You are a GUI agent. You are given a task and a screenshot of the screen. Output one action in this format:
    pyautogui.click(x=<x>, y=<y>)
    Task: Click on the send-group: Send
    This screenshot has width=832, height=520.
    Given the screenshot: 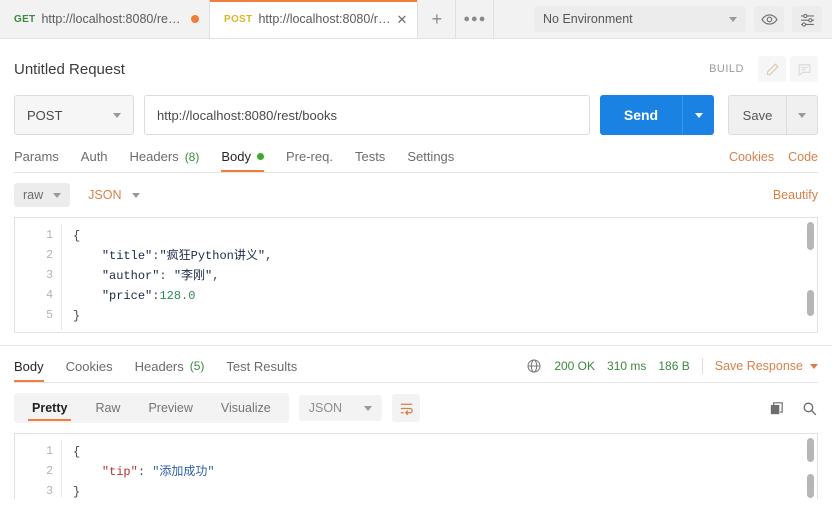 What is the action you would take?
    pyautogui.click(x=657, y=115)
    